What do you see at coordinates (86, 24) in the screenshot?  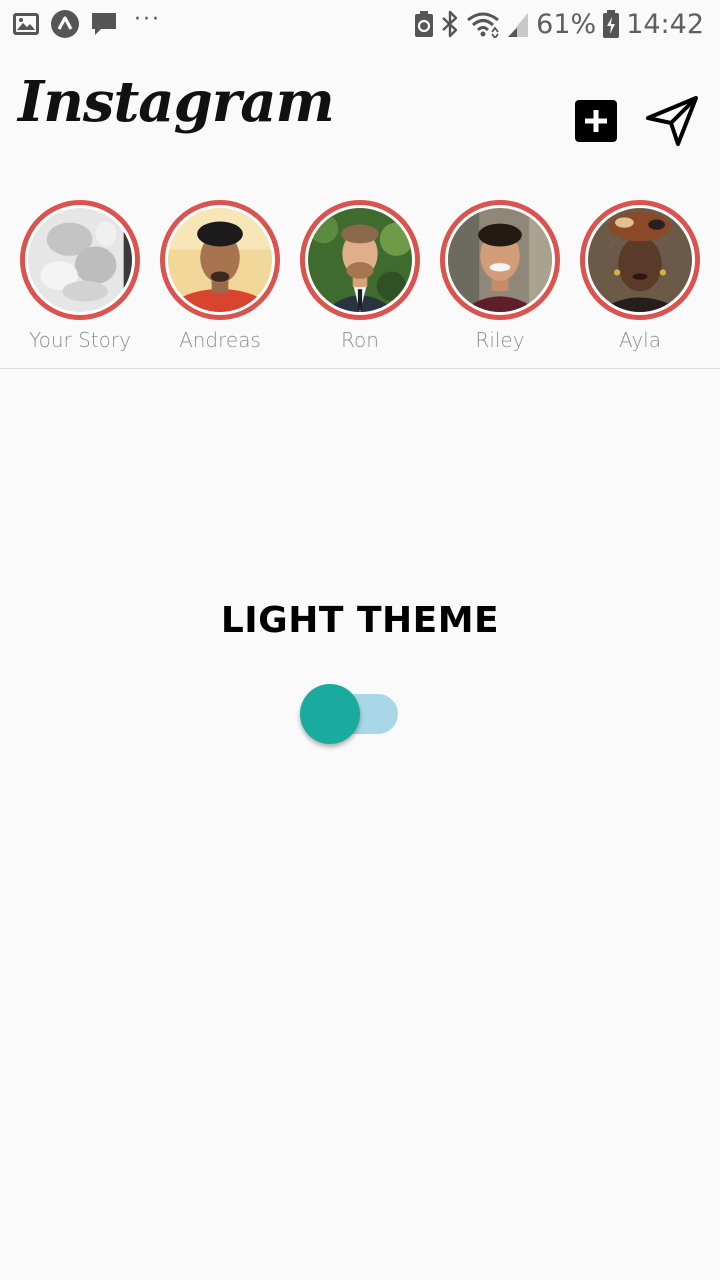 I see `status-bar-left: ···` at bounding box center [86, 24].